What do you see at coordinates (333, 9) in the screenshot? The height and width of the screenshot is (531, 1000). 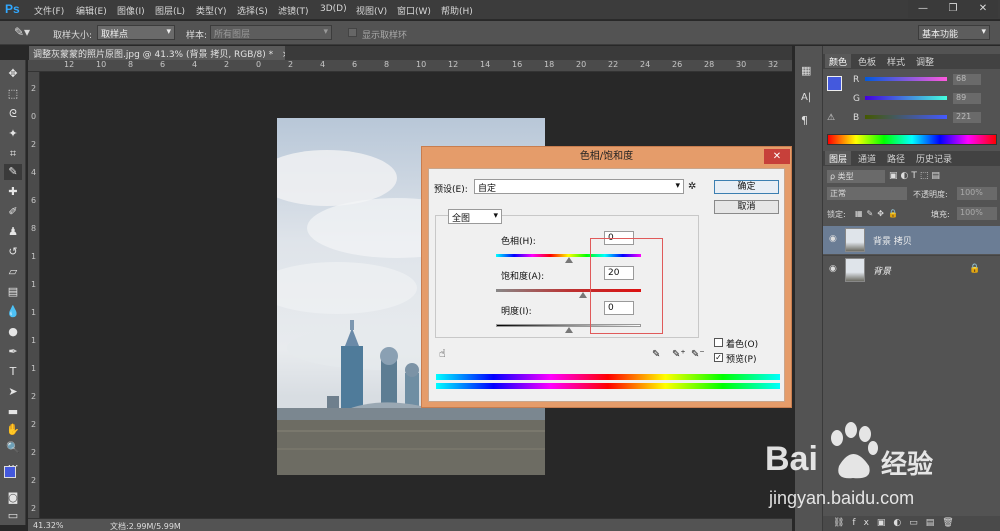 I see `menu-3d: 3D(D)` at bounding box center [333, 9].